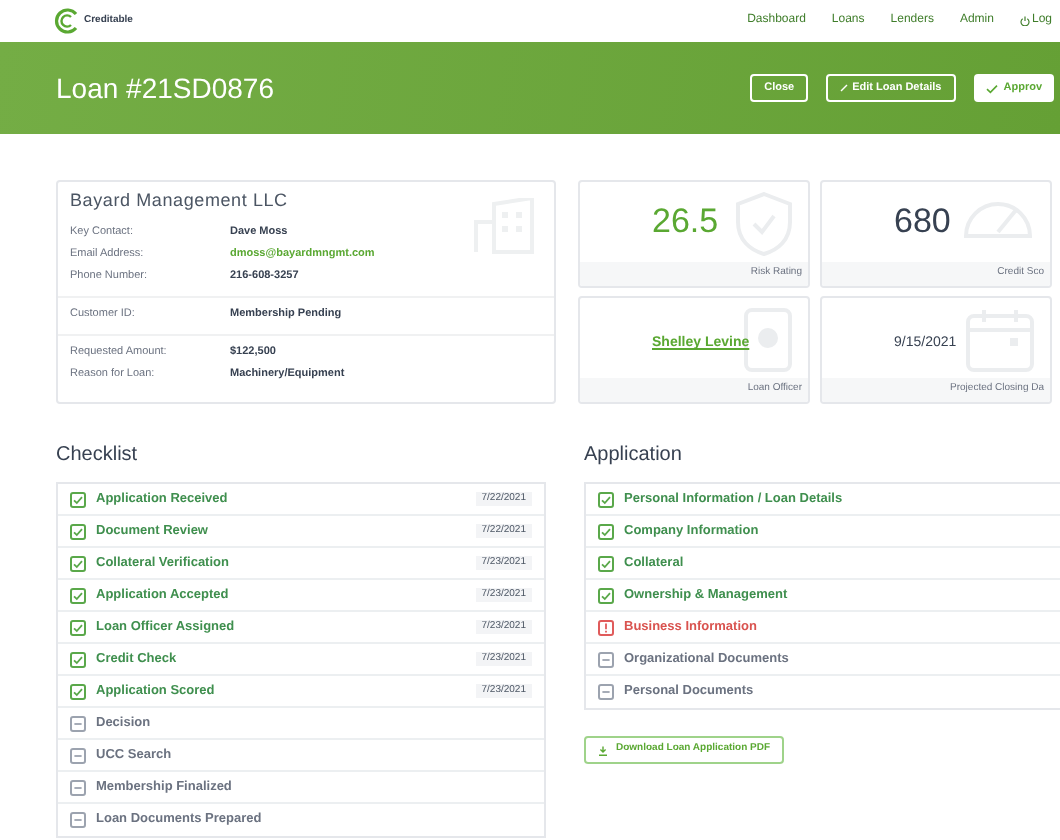  I want to click on loan-title: Loan #21SD0876, so click(165, 88).